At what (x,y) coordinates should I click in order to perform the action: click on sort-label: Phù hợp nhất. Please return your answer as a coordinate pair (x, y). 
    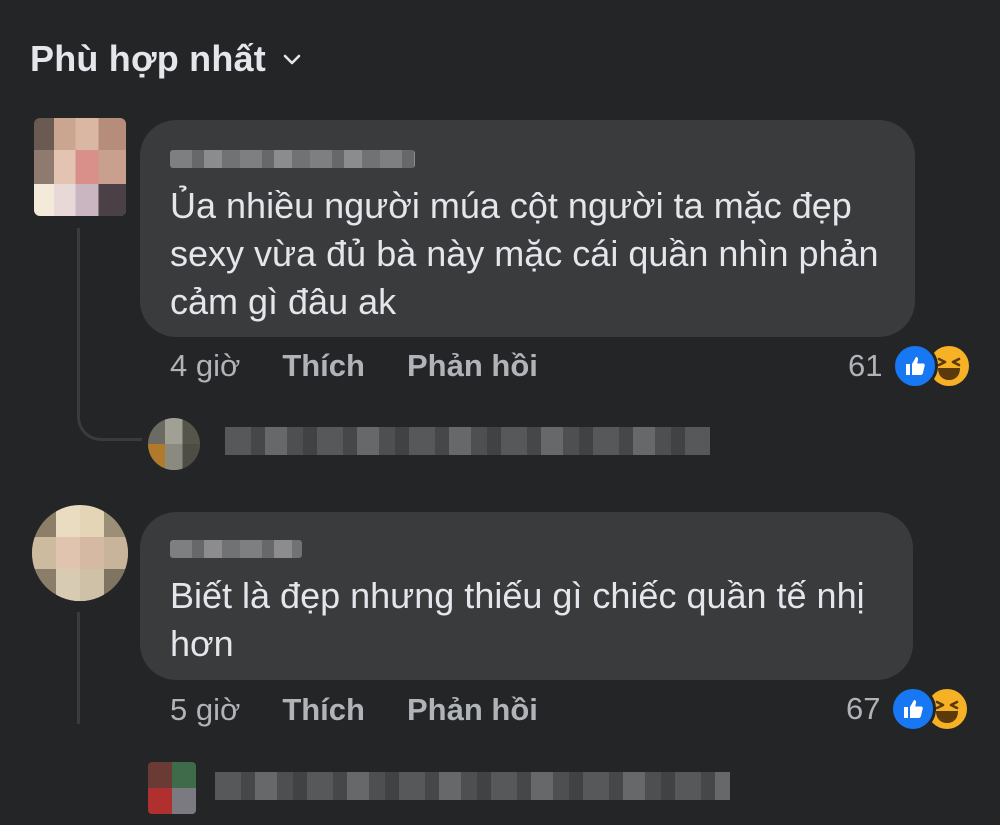
    Looking at the image, I should click on (148, 58).